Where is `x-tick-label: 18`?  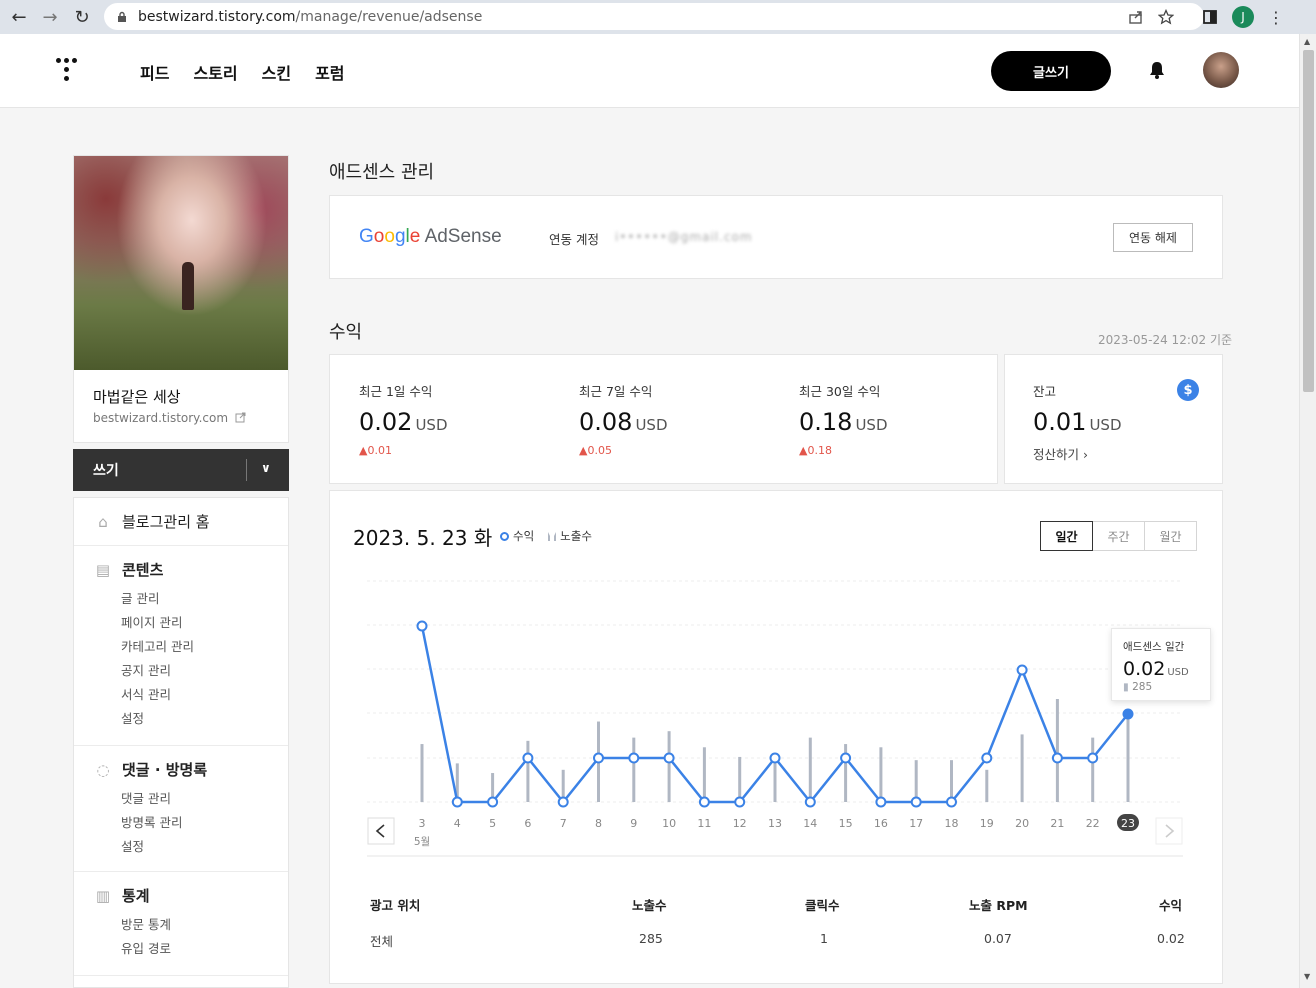
x-tick-label: 18 is located at coordinates (952, 823).